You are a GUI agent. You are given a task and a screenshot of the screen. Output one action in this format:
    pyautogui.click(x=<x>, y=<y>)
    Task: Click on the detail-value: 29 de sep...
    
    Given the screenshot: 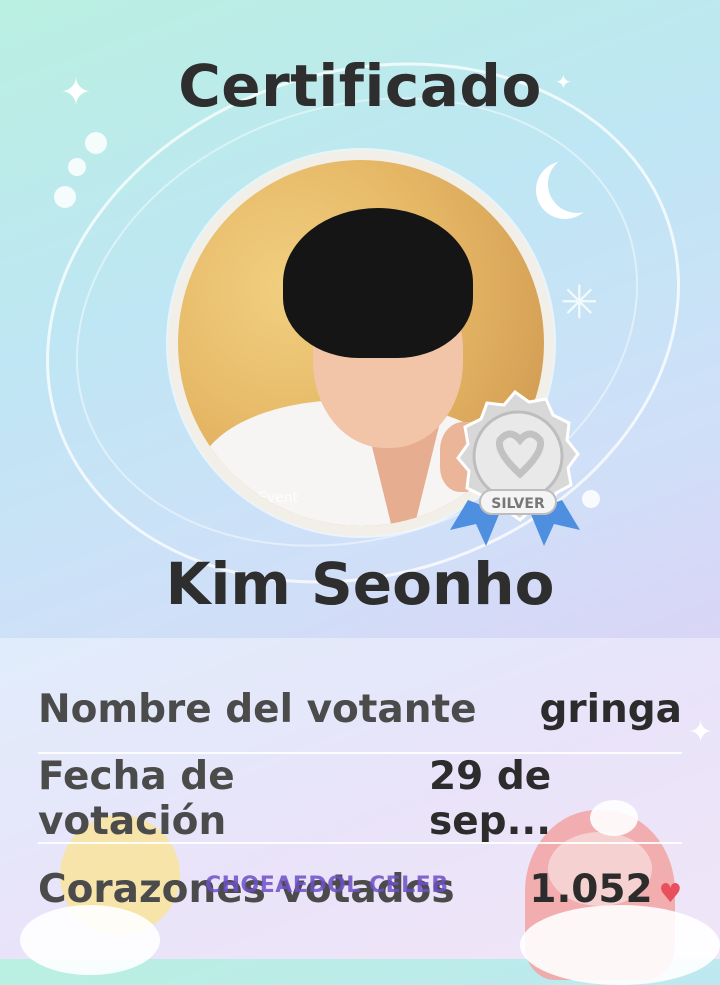 What is the action you would take?
    pyautogui.click(x=490, y=799)
    